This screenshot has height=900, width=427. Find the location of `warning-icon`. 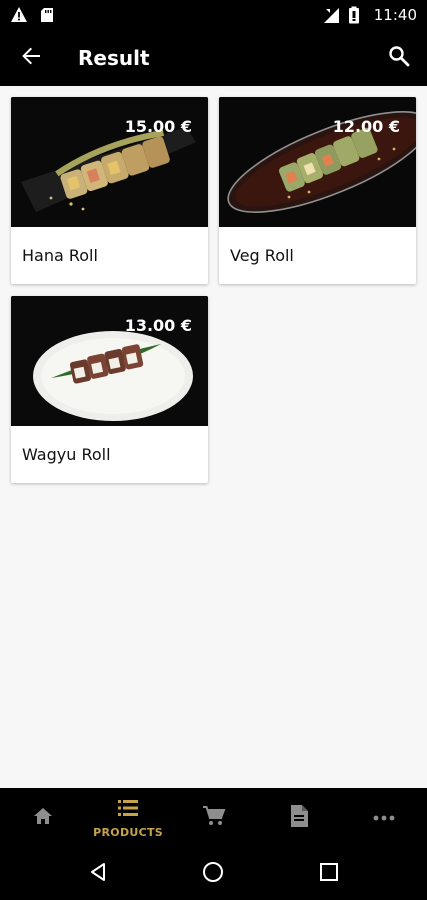

warning-icon is located at coordinates (19, 15).